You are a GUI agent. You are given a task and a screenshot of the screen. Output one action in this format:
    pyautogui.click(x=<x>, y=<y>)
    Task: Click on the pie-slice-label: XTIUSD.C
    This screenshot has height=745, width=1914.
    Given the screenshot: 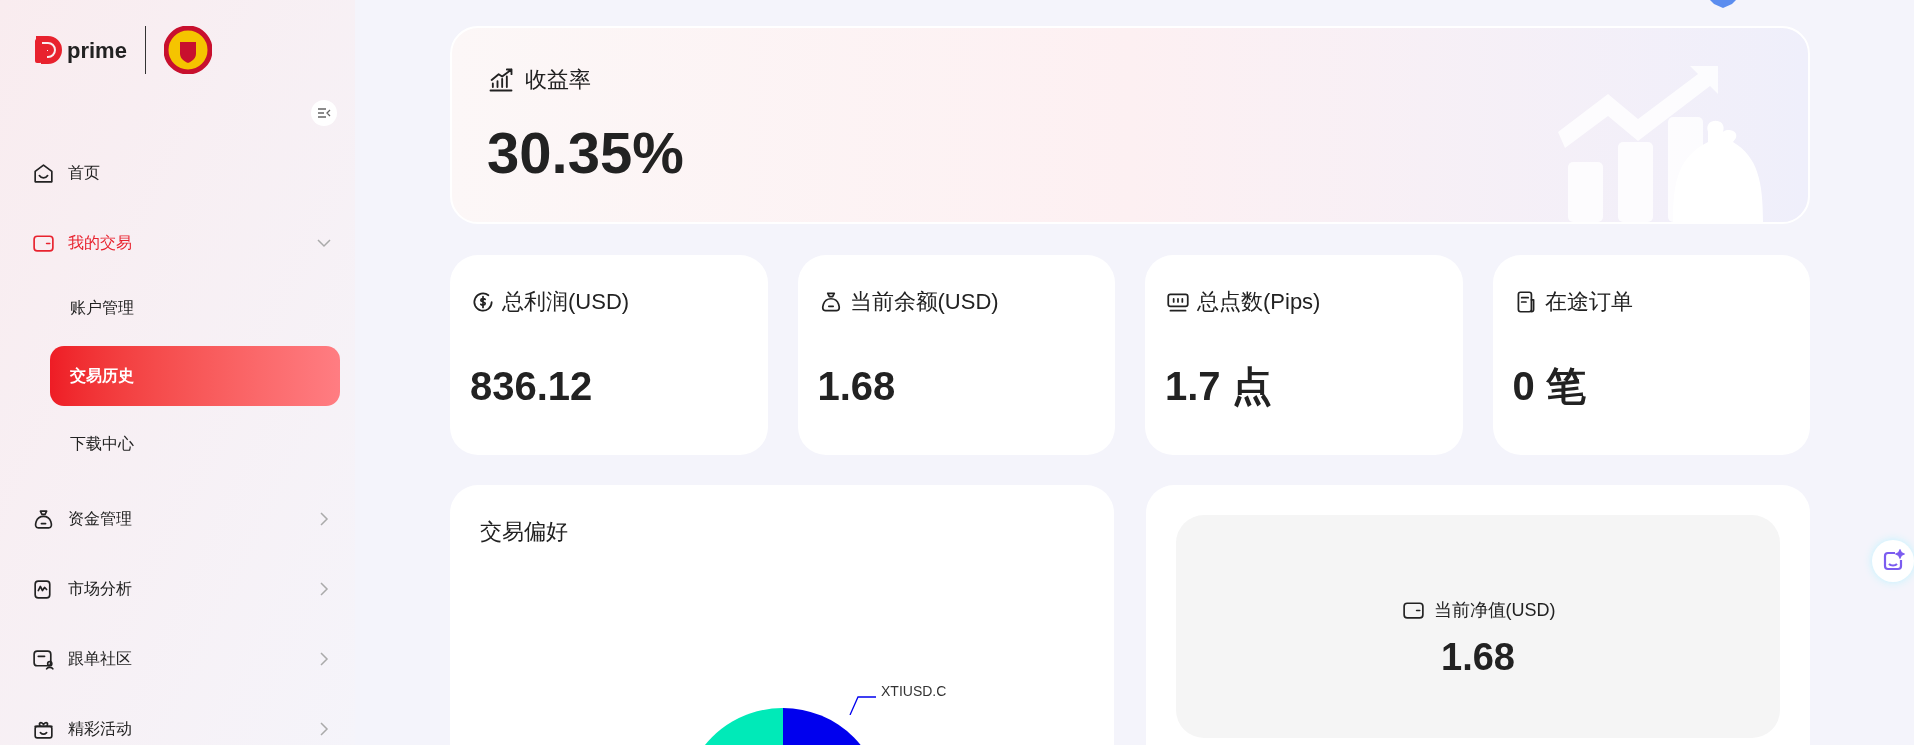 What is the action you would take?
    pyautogui.click(x=914, y=691)
    